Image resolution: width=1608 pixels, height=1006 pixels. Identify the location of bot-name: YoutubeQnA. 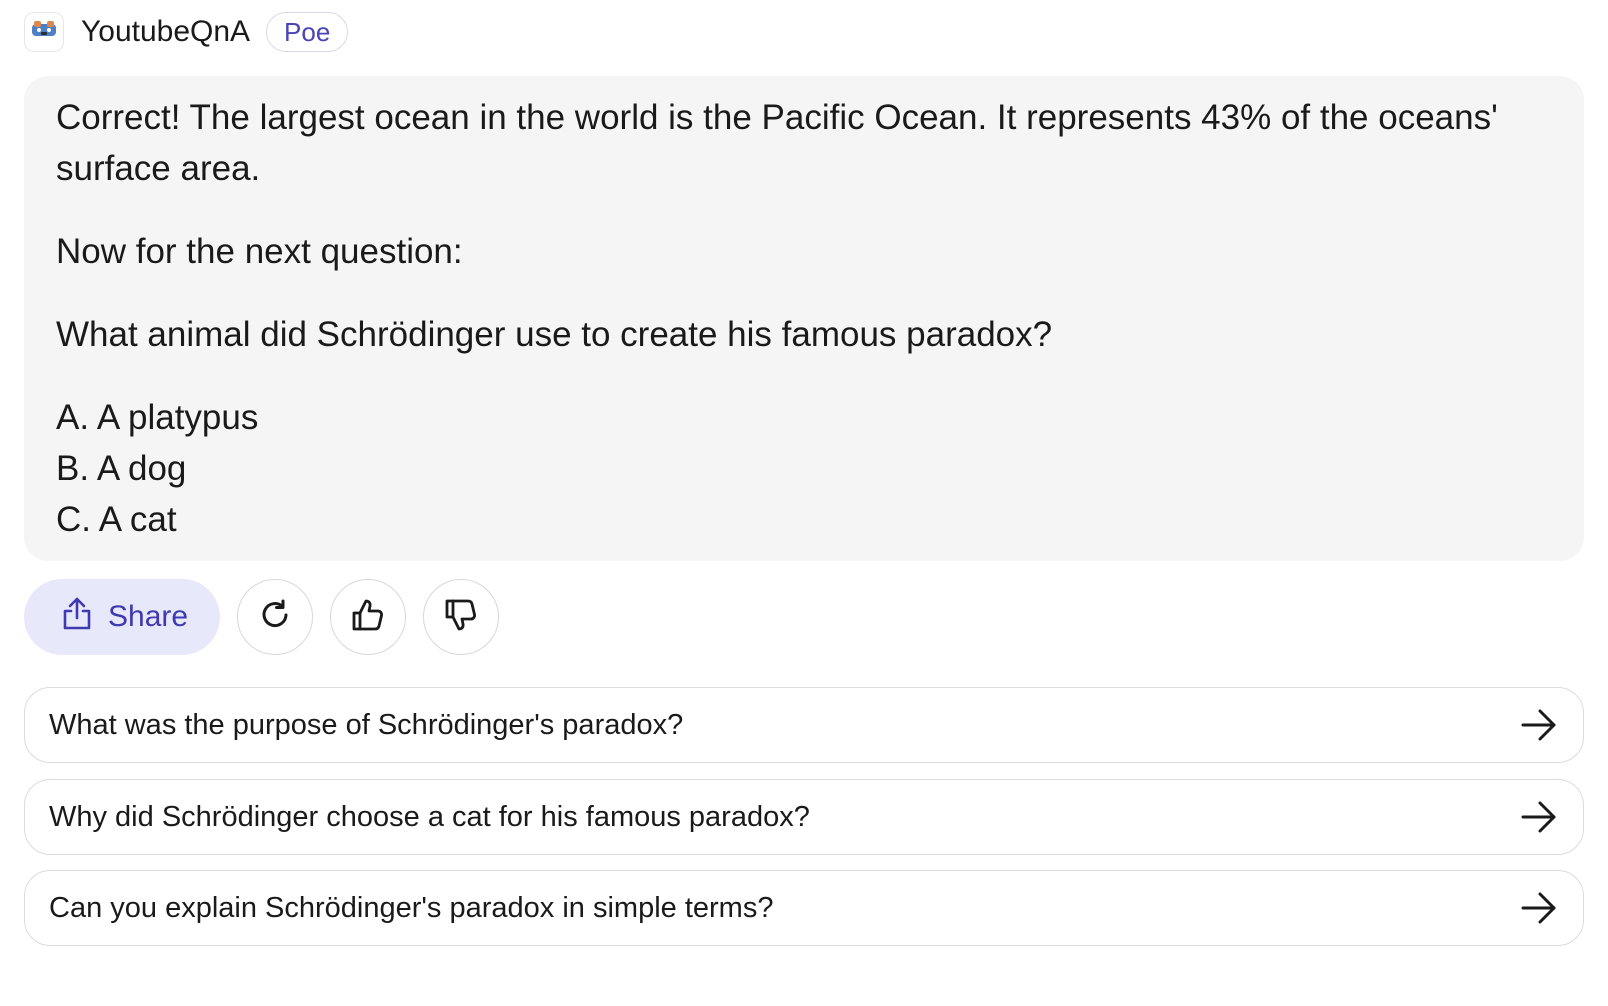
(165, 32).